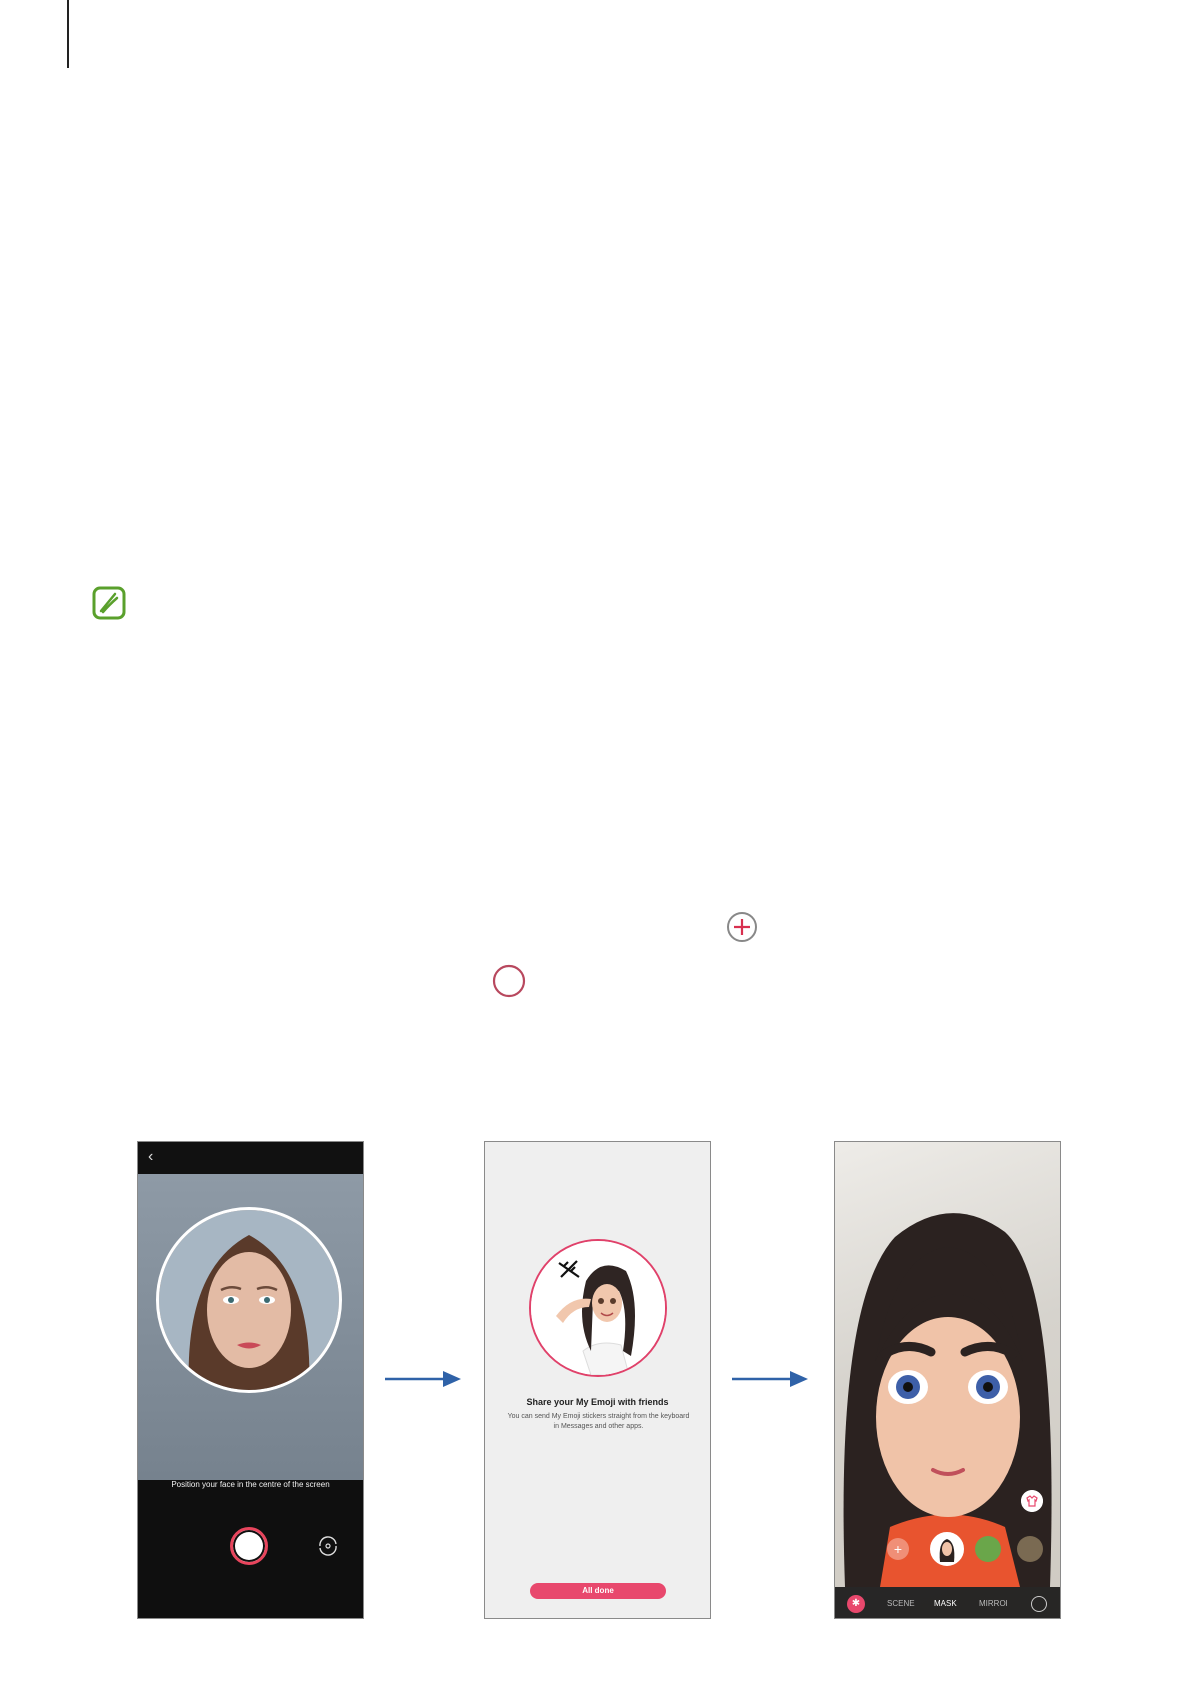 The width and height of the screenshot is (1191, 1684). Describe the element at coordinates (901, 1603) in the screenshot. I see `mode-scene: SCENE` at that location.